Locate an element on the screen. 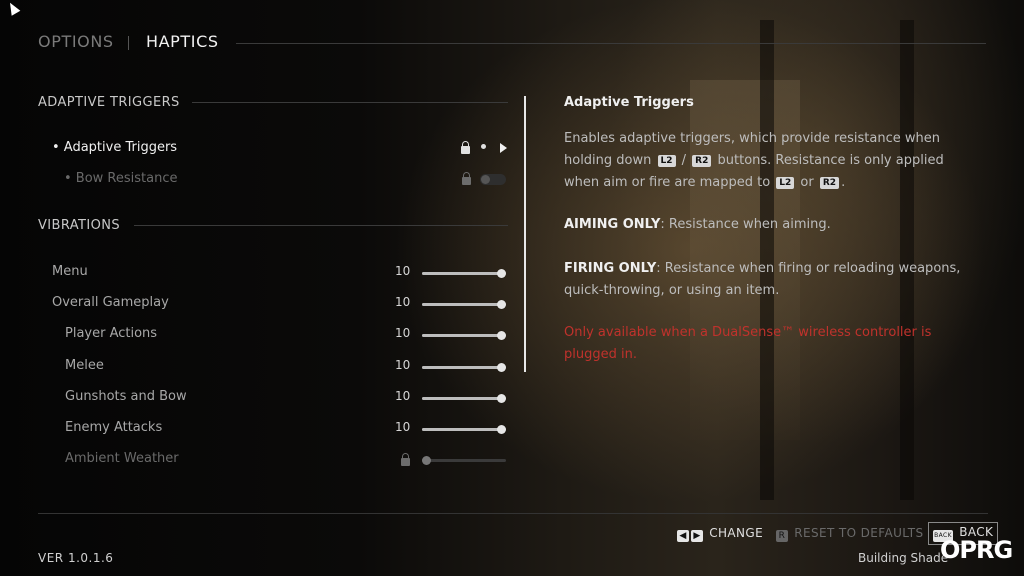  reset-label: RESET TO DEFAULTS is located at coordinates (859, 533).